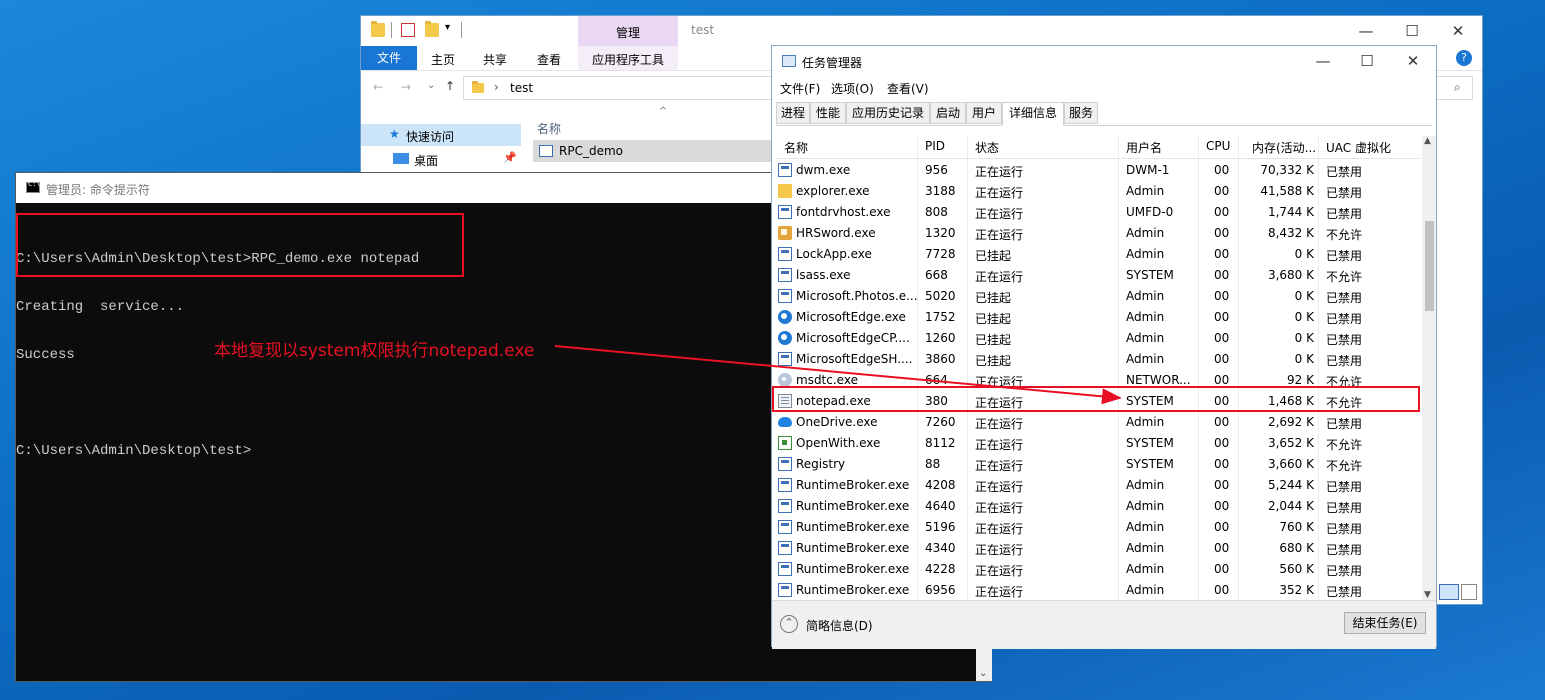 This screenshot has height=700, width=1545. I want to click on help-icon: ?, so click(1464, 58).